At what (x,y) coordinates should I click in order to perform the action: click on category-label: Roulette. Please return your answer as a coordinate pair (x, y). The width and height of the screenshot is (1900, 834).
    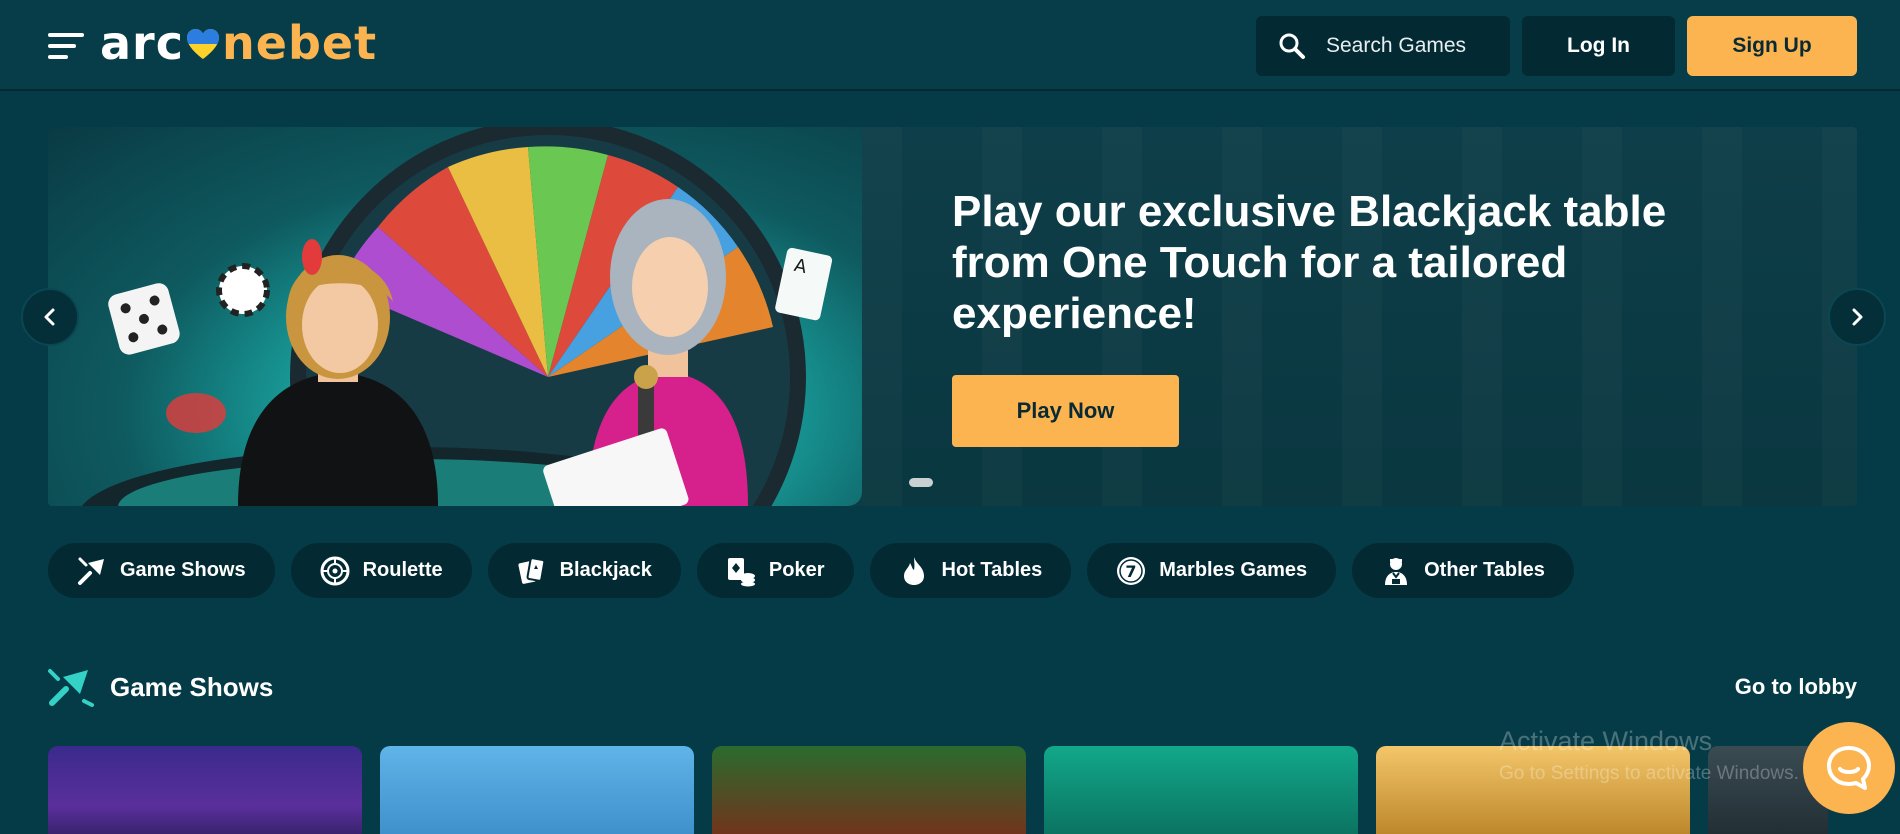
    Looking at the image, I should click on (402, 570).